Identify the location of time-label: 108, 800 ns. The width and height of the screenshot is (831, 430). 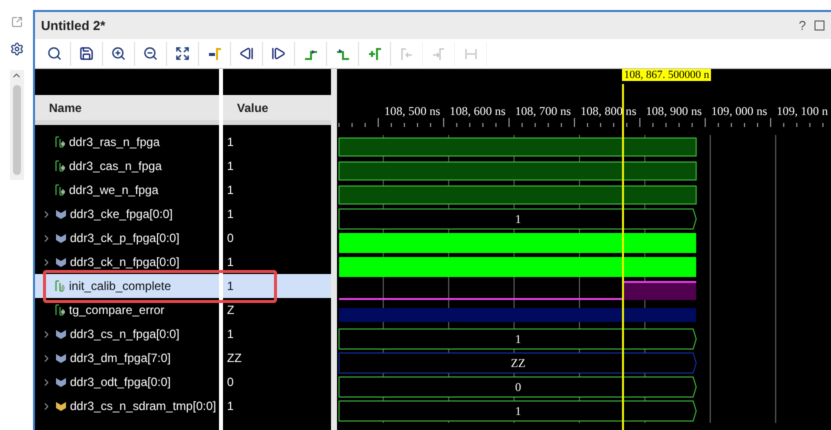
(608, 111).